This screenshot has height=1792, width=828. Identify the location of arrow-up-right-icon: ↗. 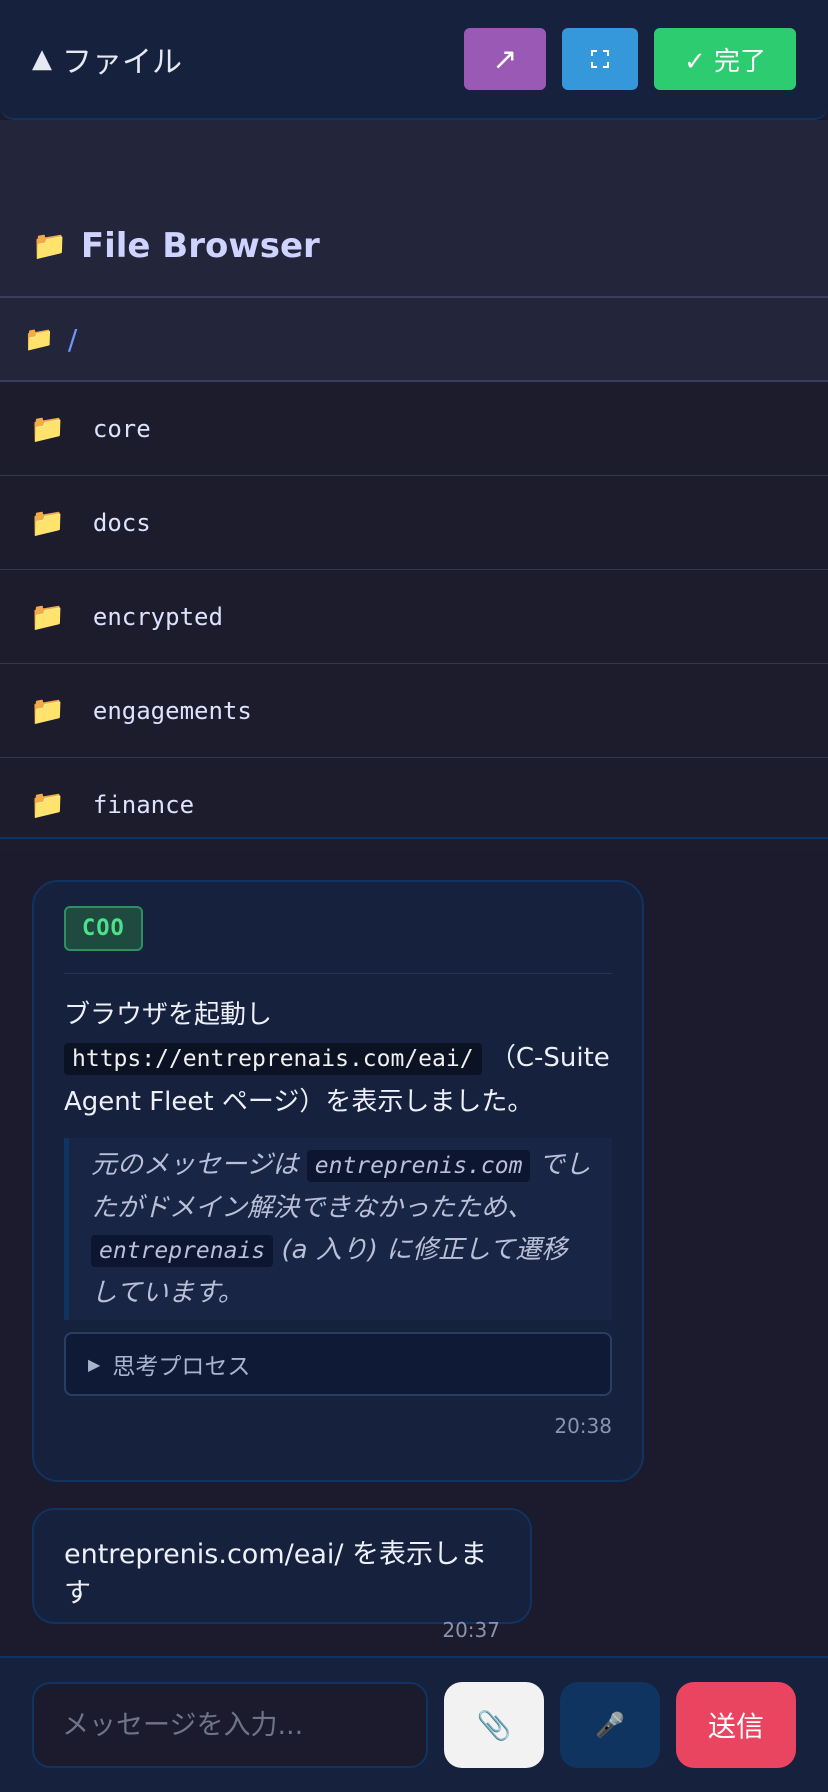
(505, 59).